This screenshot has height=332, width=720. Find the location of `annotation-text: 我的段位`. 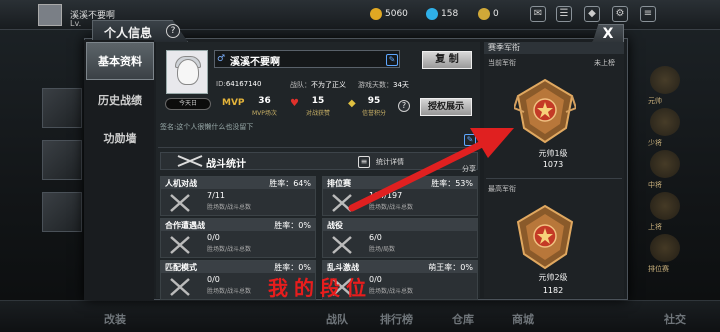

annotation-text: 我的段位 is located at coordinates (320, 288).